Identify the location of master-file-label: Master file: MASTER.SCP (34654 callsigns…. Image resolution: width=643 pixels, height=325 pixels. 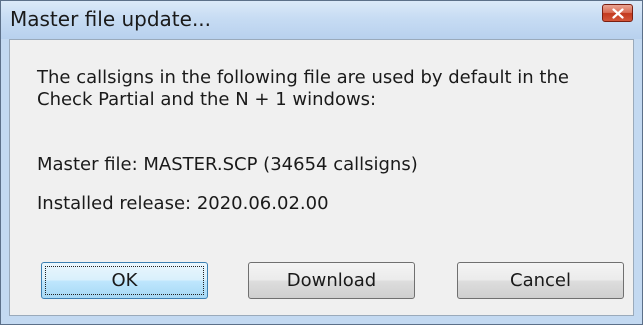
(227, 164).